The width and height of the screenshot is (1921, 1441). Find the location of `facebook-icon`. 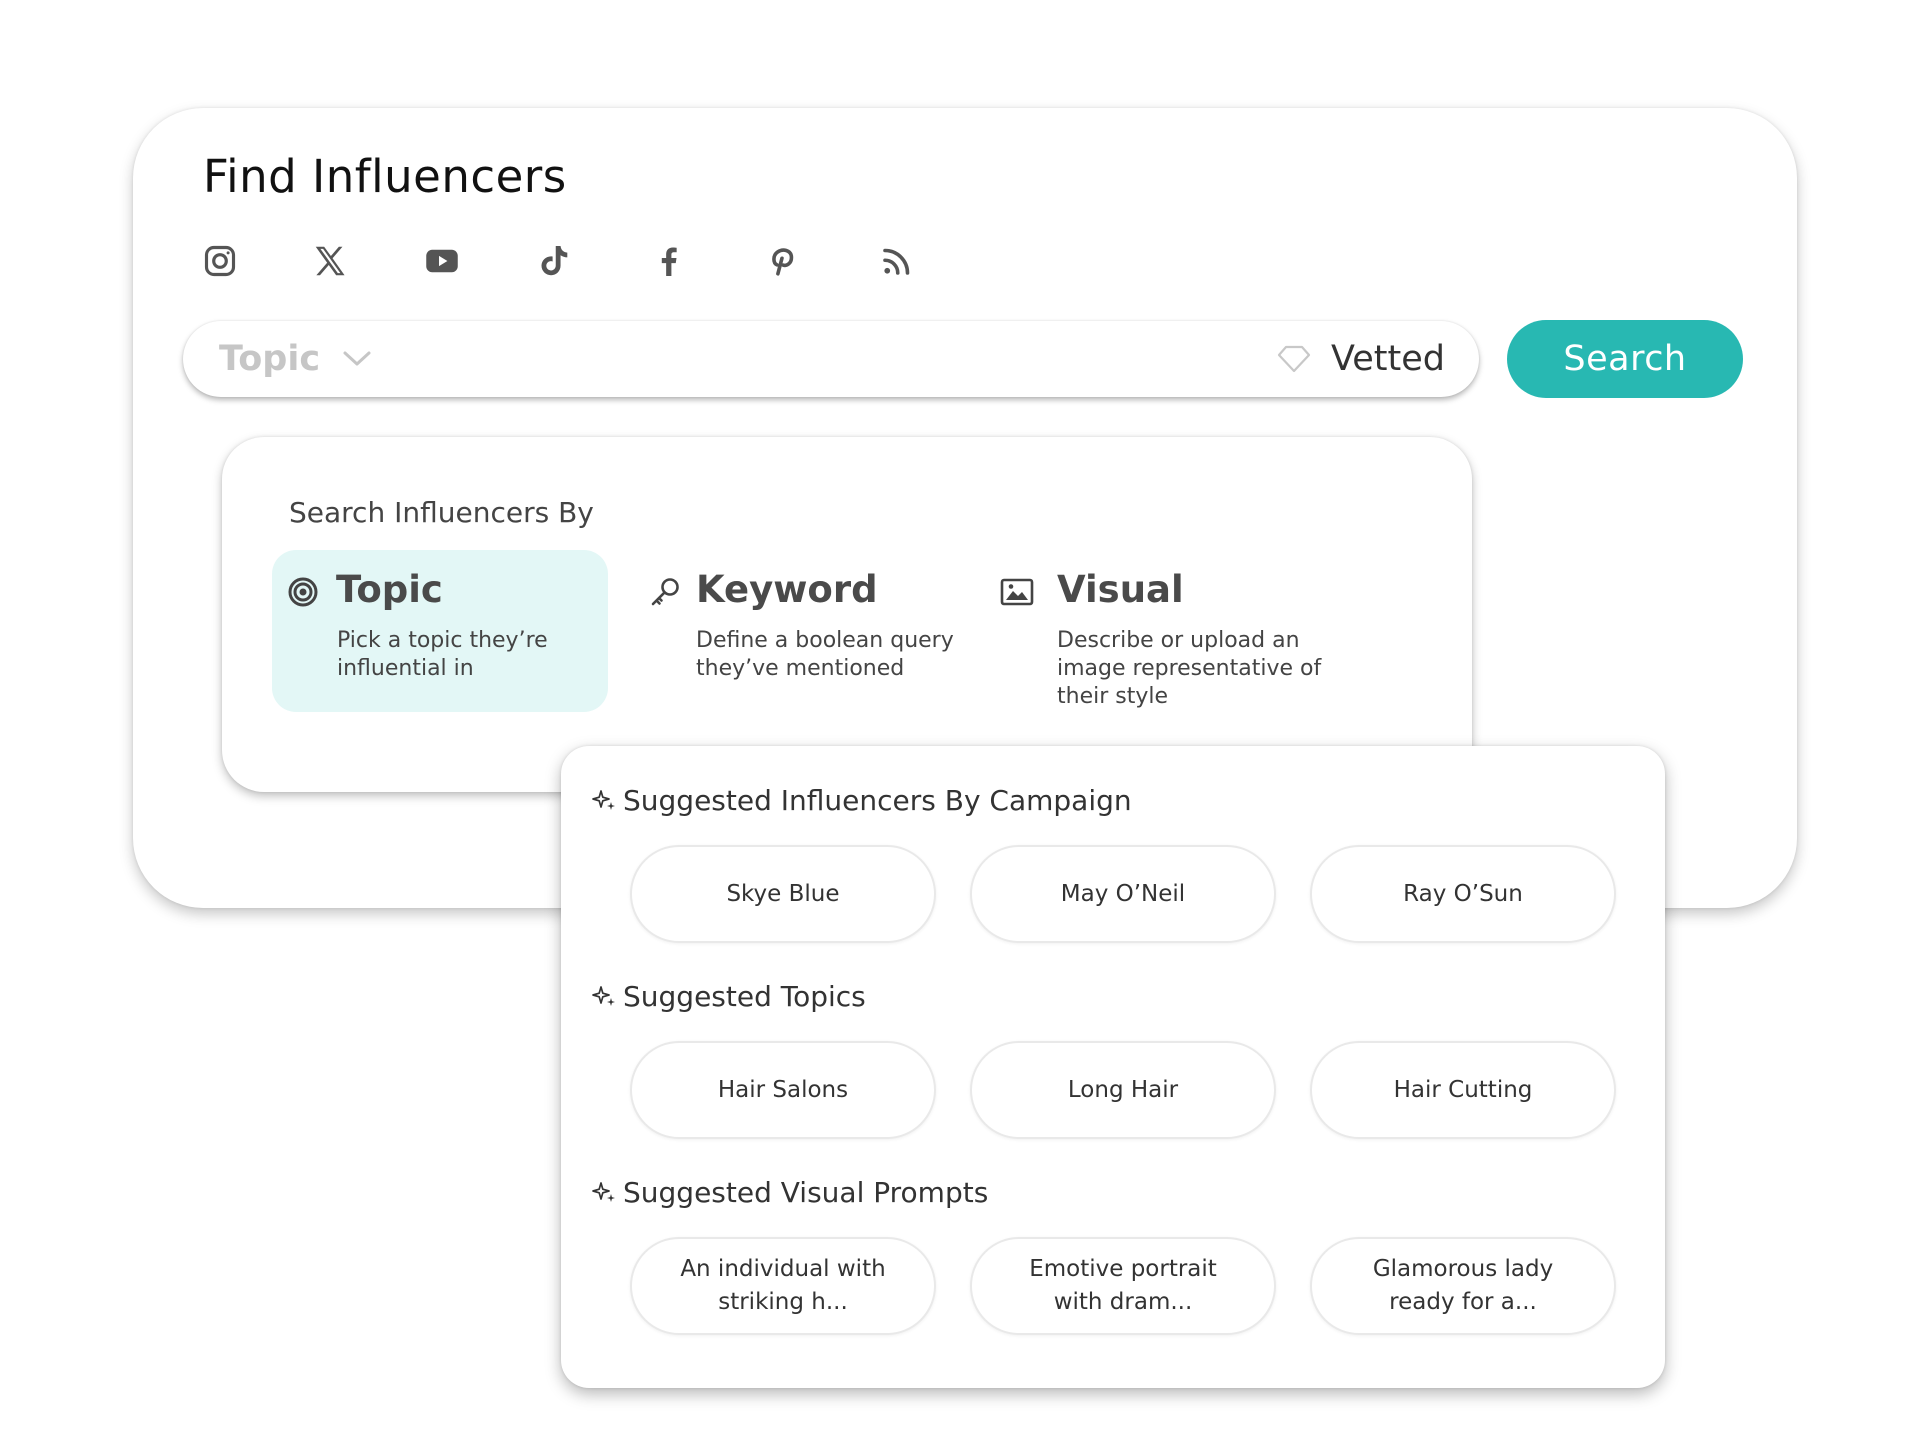

facebook-icon is located at coordinates (669, 261).